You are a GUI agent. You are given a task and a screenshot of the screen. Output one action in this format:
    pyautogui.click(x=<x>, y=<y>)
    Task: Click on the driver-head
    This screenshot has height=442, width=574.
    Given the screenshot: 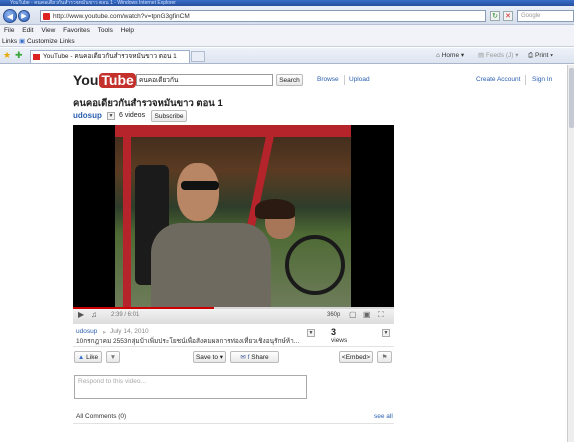 What is the action you would take?
    pyautogui.click(x=198, y=192)
    